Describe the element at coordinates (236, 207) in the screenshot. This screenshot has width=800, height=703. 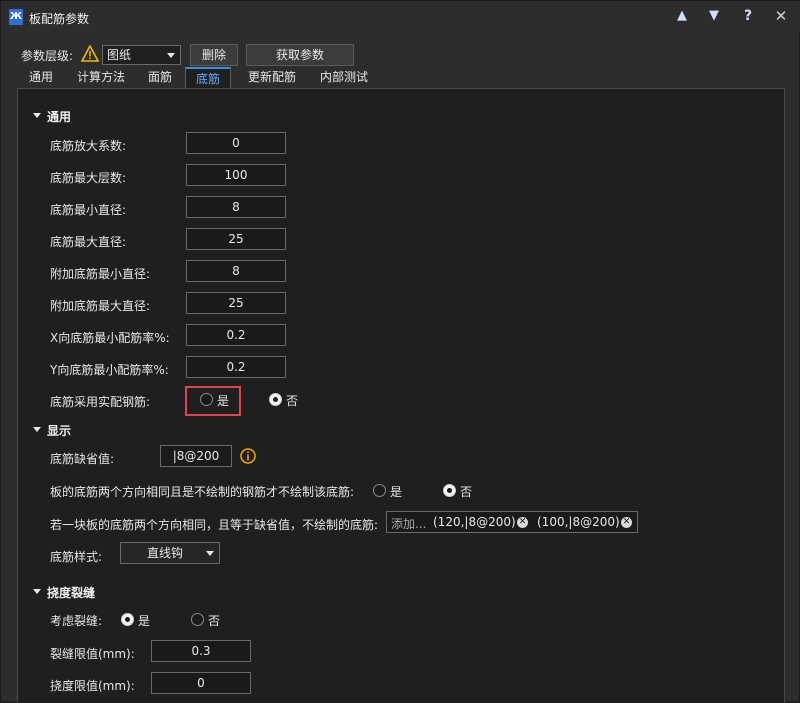
I see `min-diameter-field: 8` at that location.